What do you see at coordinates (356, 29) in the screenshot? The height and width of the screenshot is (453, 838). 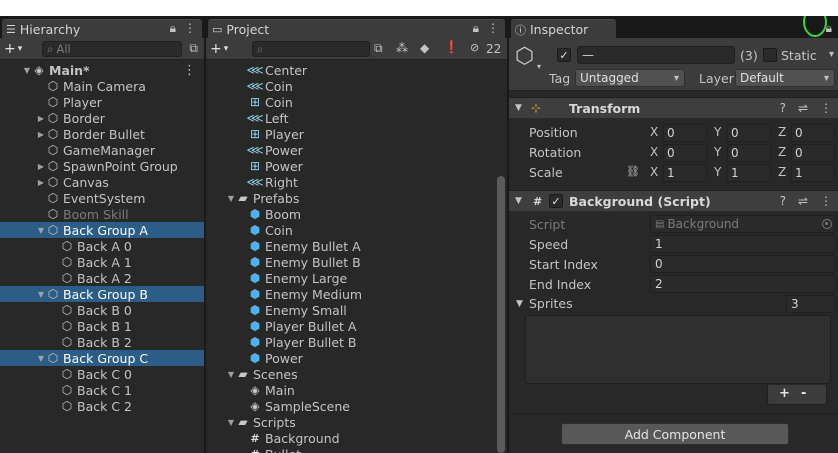 I see `tab-project: ▭ Project` at bounding box center [356, 29].